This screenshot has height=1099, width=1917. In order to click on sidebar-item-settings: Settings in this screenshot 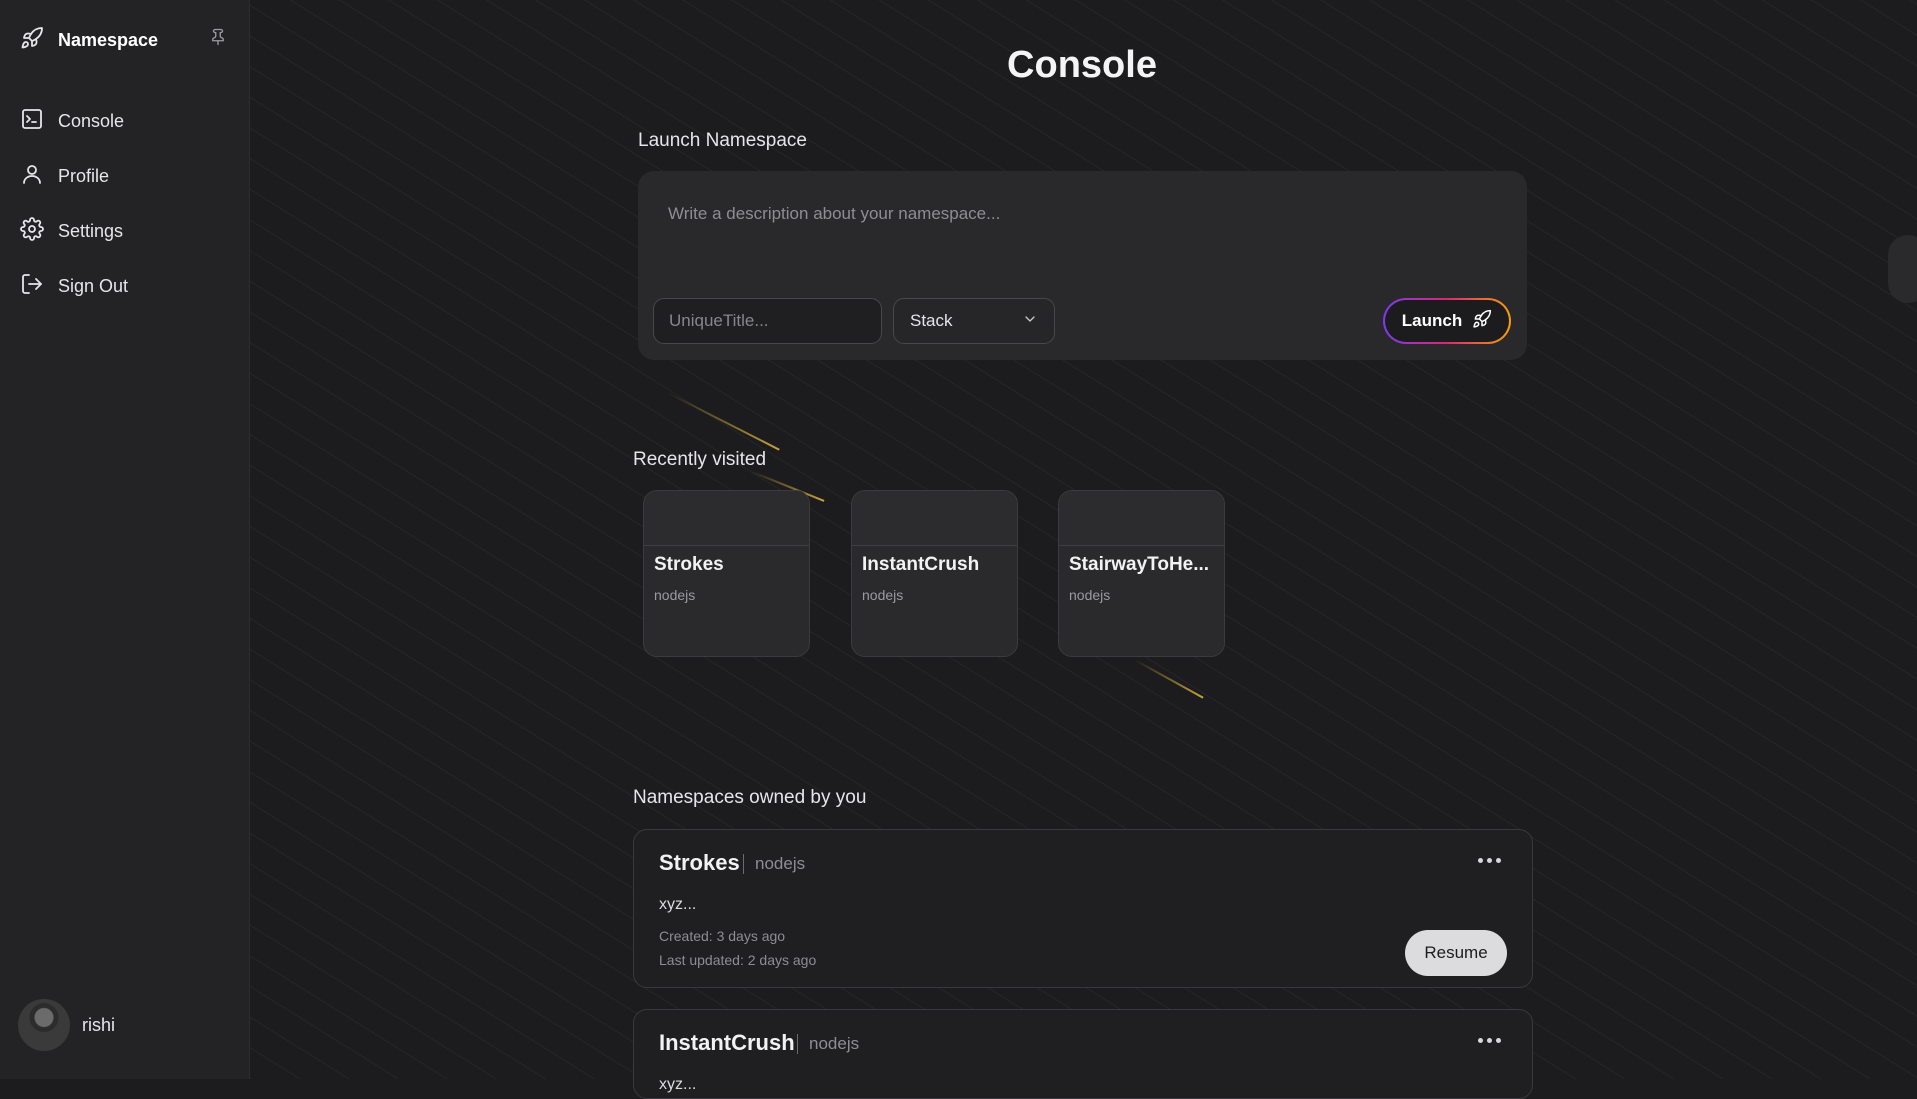, I will do `click(71, 231)`.